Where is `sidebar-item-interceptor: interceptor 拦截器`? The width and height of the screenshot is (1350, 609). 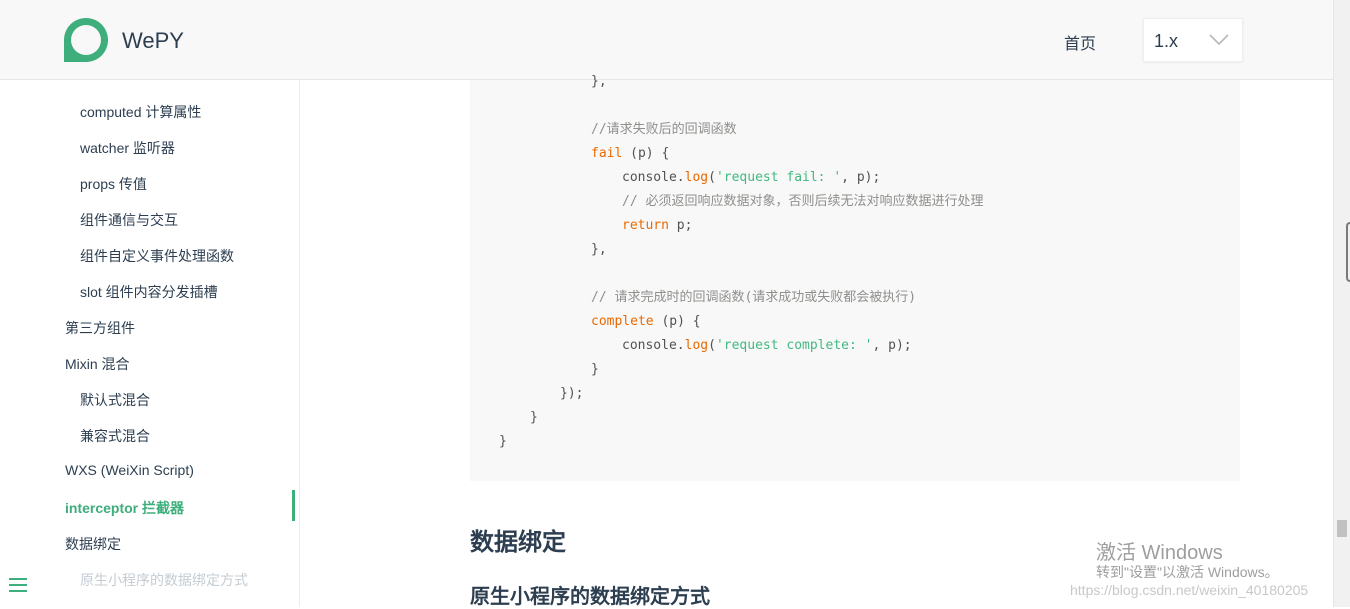
sidebar-item-interceptor: interceptor 拦截器 is located at coordinates (124, 508).